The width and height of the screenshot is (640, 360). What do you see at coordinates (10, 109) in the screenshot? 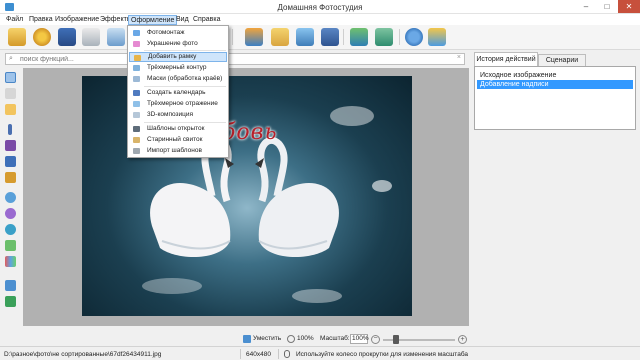
I see `zoom-tool-icon` at bounding box center [10, 109].